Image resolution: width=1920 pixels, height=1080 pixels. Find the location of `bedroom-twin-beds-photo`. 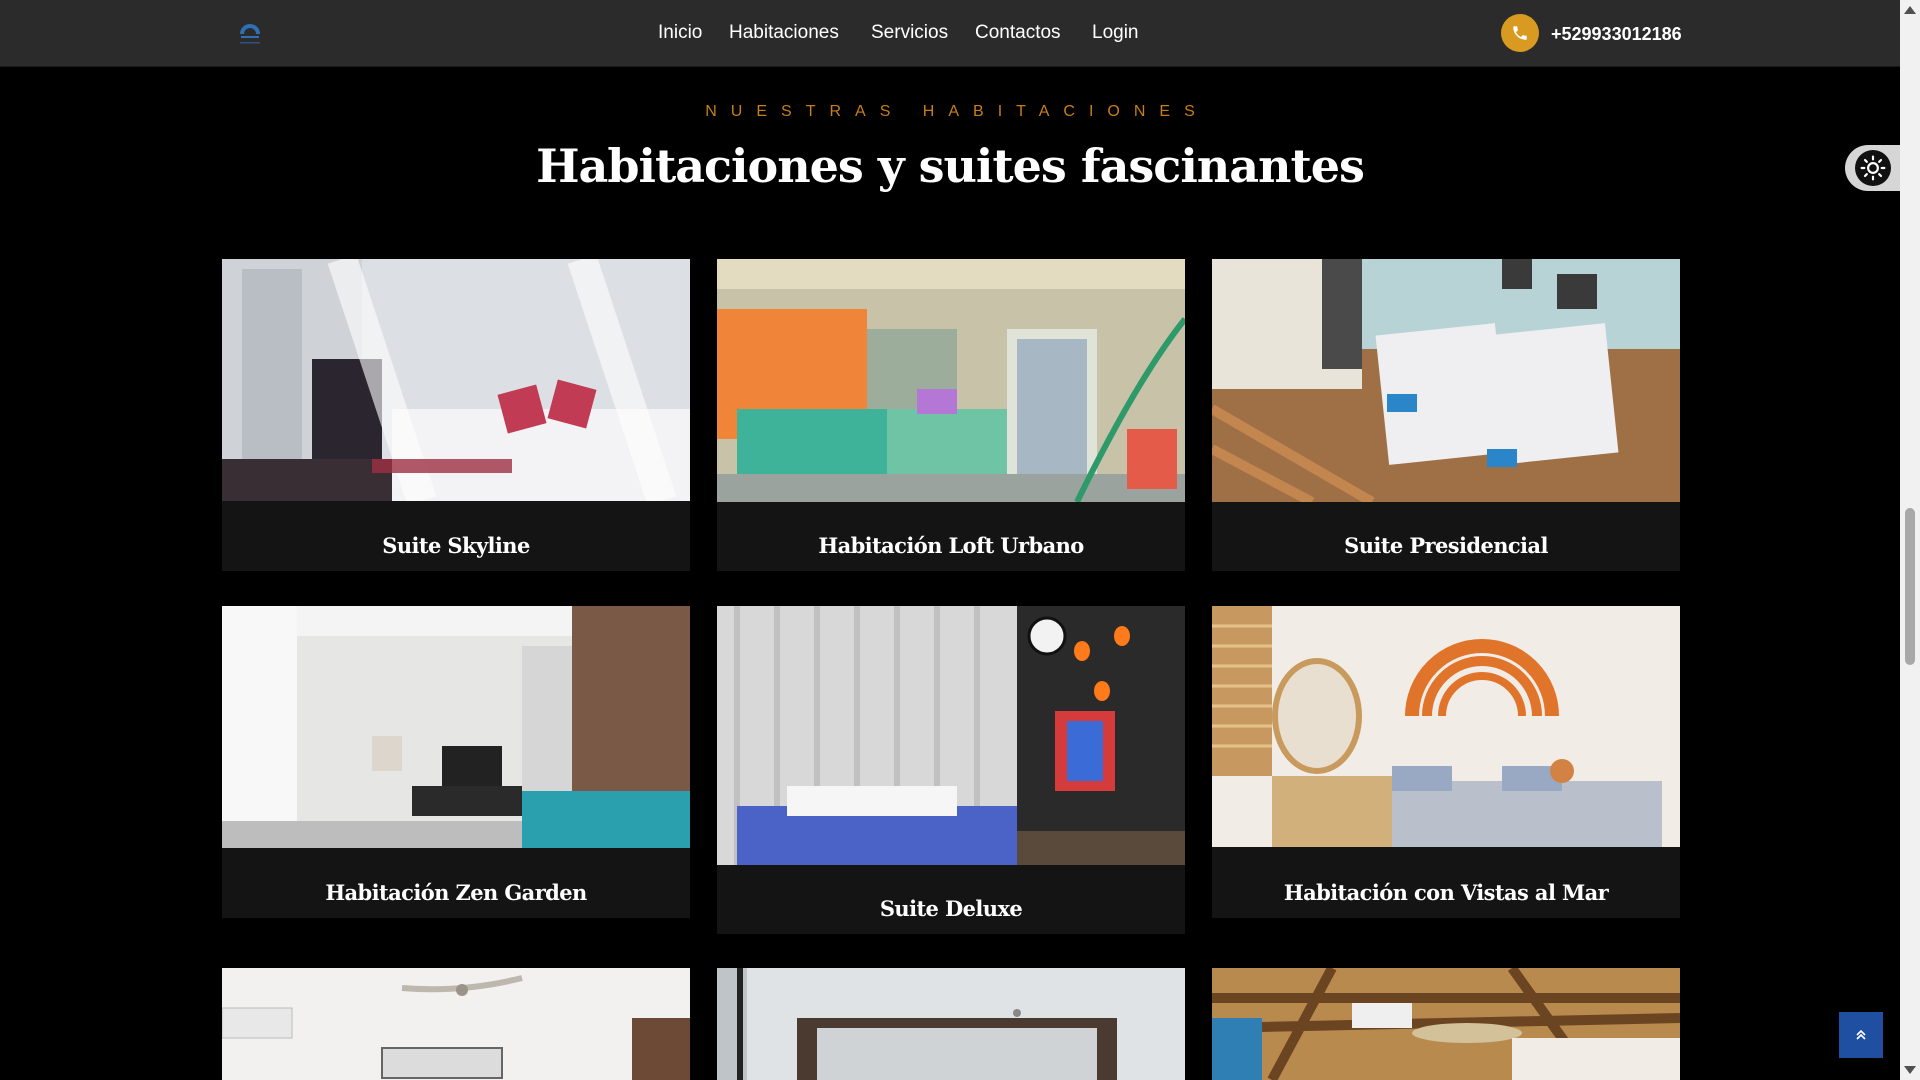

bedroom-twin-beds-photo is located at coordinates (1446, 380).